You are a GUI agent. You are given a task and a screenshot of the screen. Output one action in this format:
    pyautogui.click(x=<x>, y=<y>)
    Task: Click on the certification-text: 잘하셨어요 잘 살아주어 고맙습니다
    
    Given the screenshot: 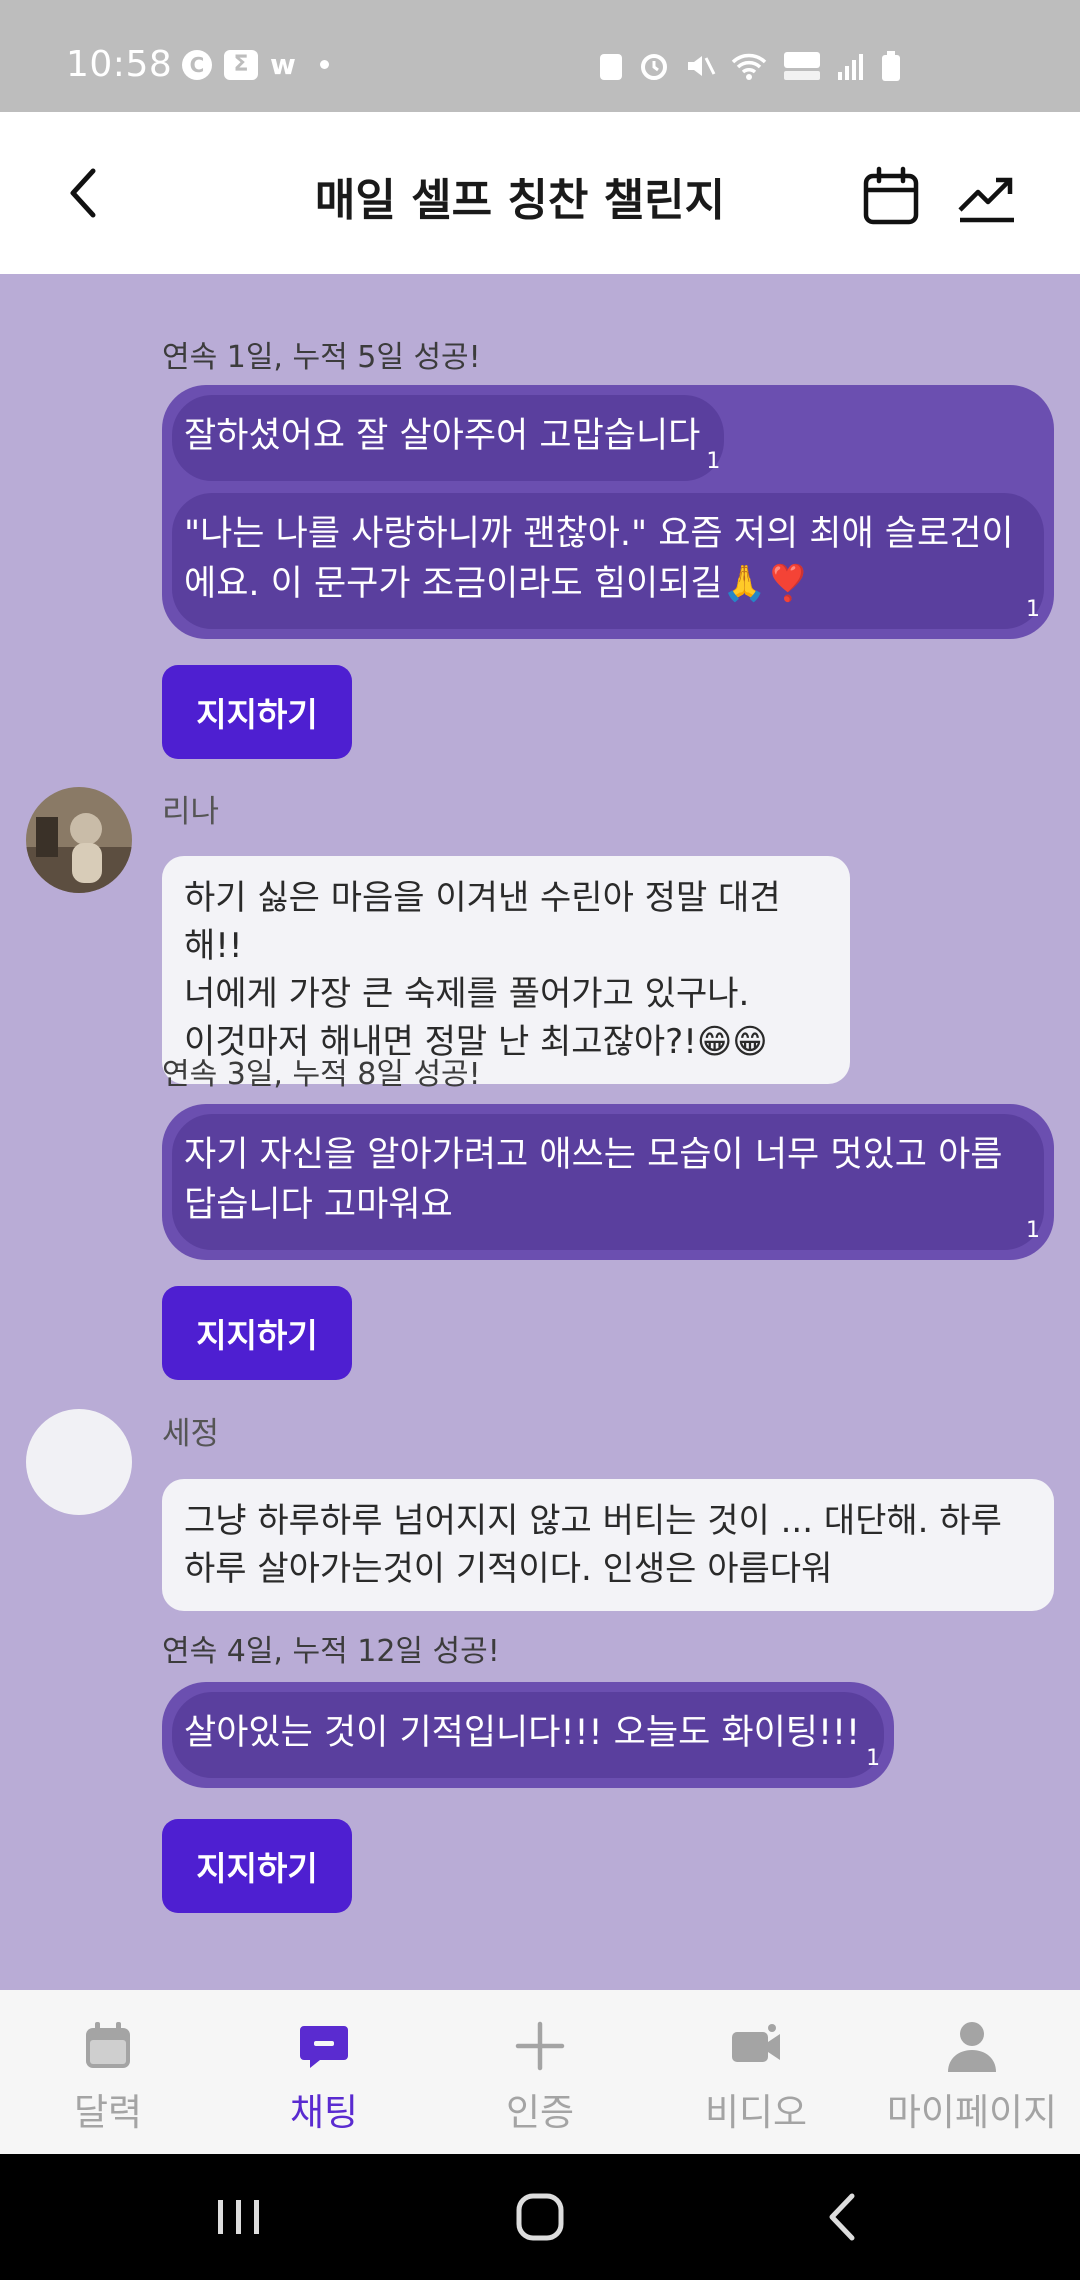 What is the action you would take?
    pyautogui.click(x=442, y=436)
    